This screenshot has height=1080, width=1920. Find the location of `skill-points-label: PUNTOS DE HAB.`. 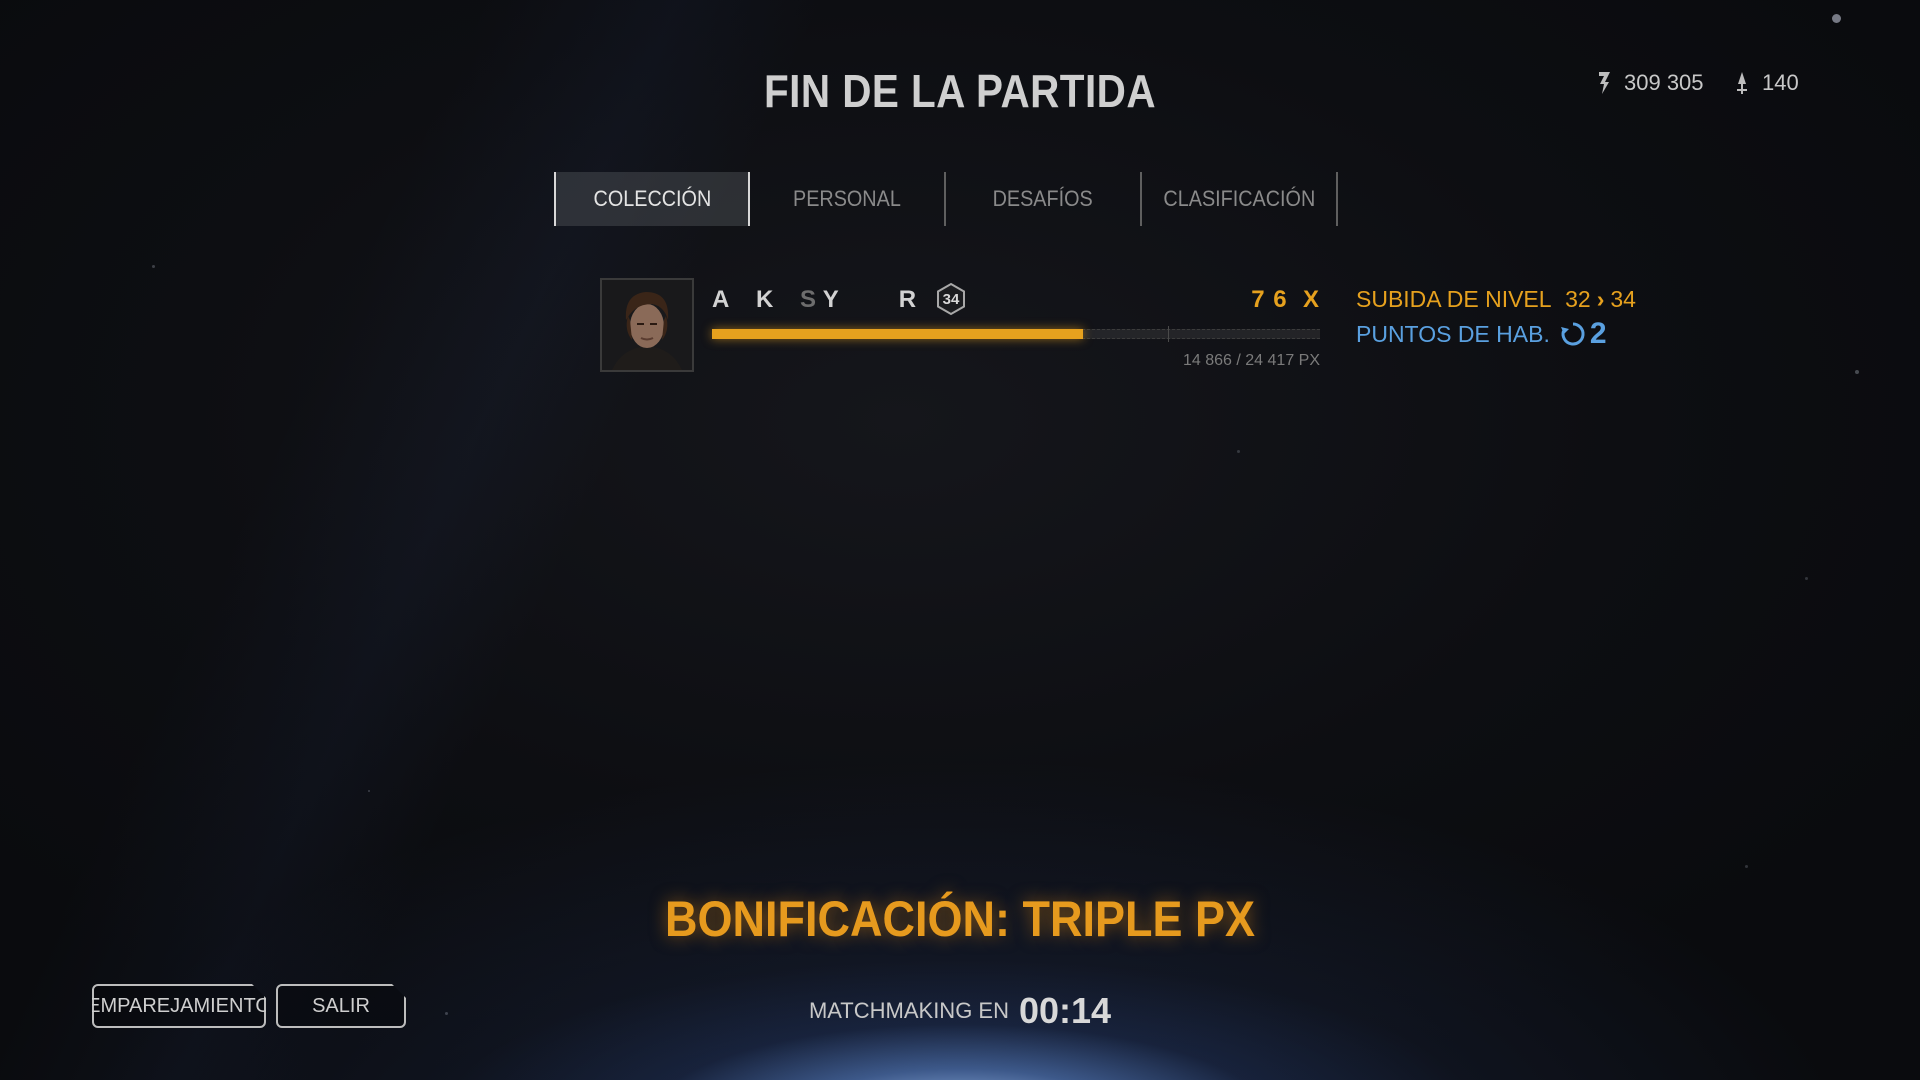

skill-points-label: PUNTOS DE HAB. is located at coordinates (1453, 333).